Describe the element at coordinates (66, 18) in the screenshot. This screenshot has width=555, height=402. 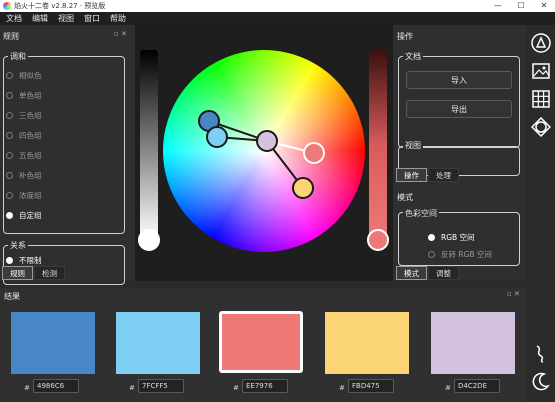
I see `menu-view: 视图` at that location.